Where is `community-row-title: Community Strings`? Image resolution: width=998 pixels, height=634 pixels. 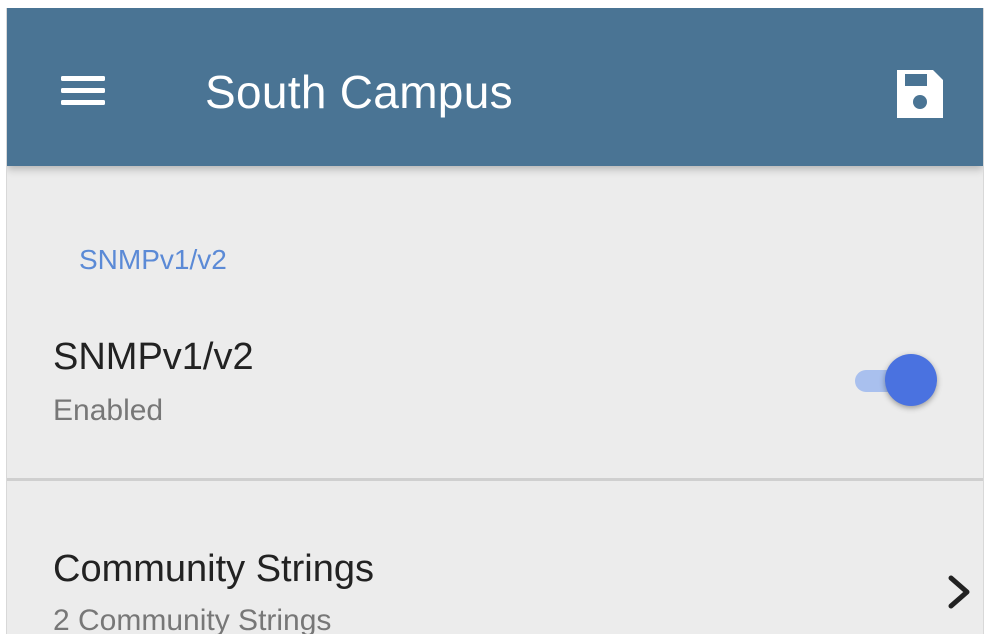
community-row-title: Community Strings is located at coordinates (213, 569).